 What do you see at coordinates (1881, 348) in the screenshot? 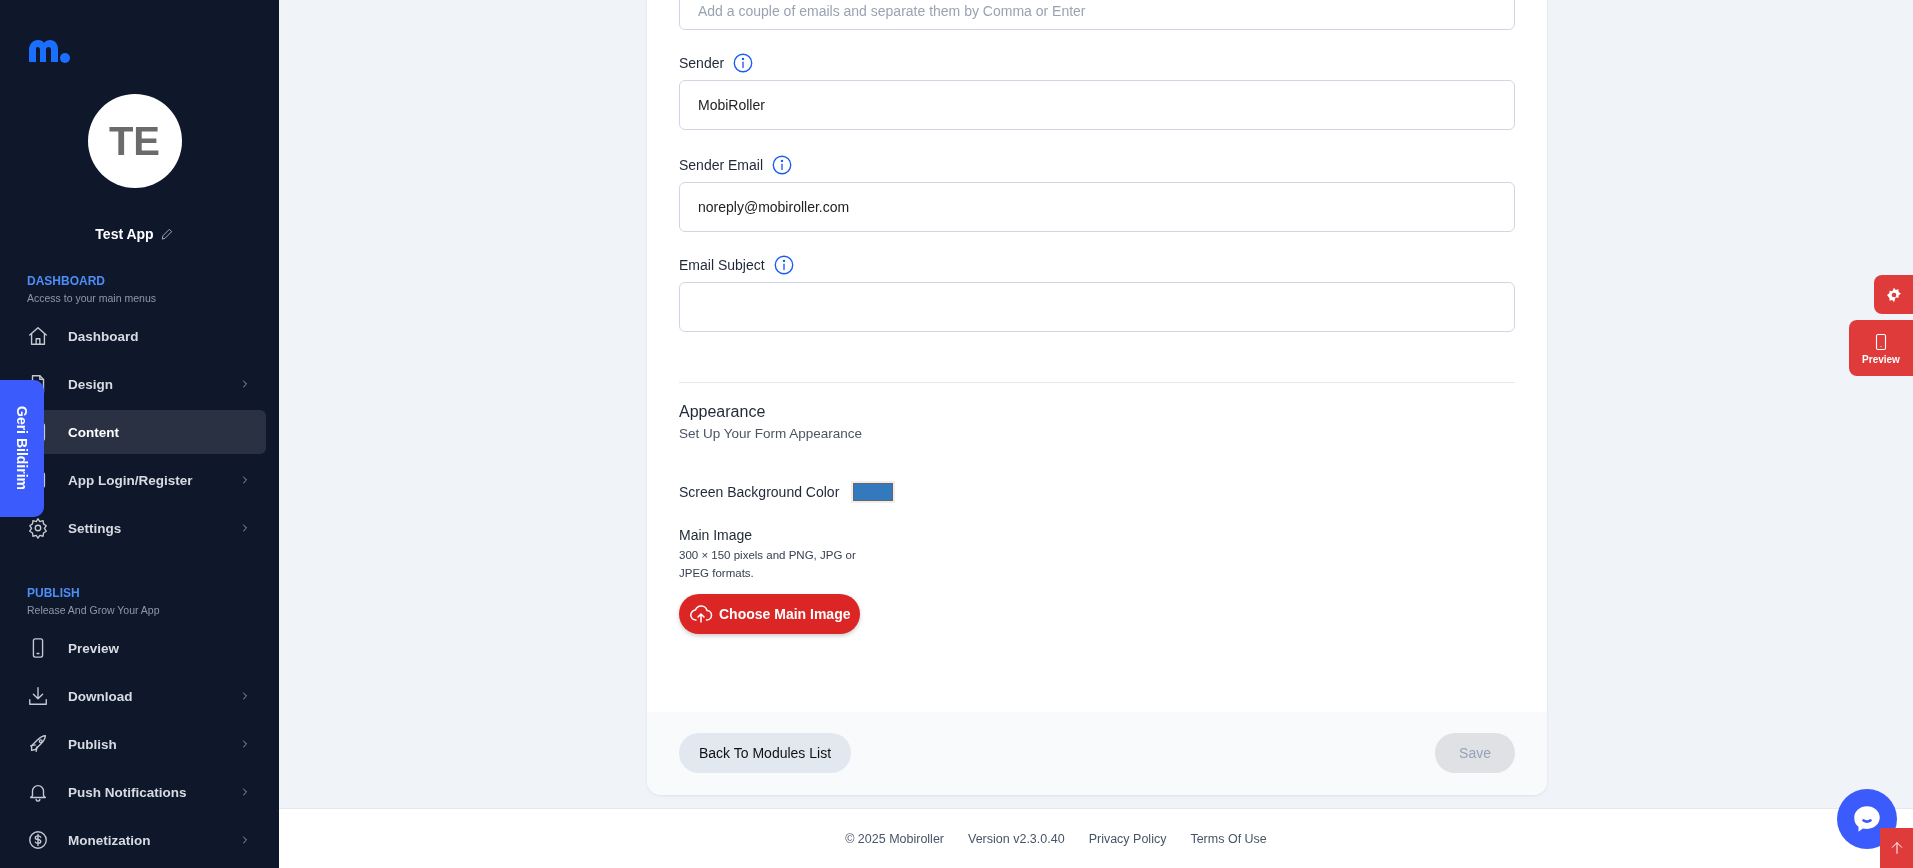
I see `preview-button: Preview` at bounding box center [1881, 348].